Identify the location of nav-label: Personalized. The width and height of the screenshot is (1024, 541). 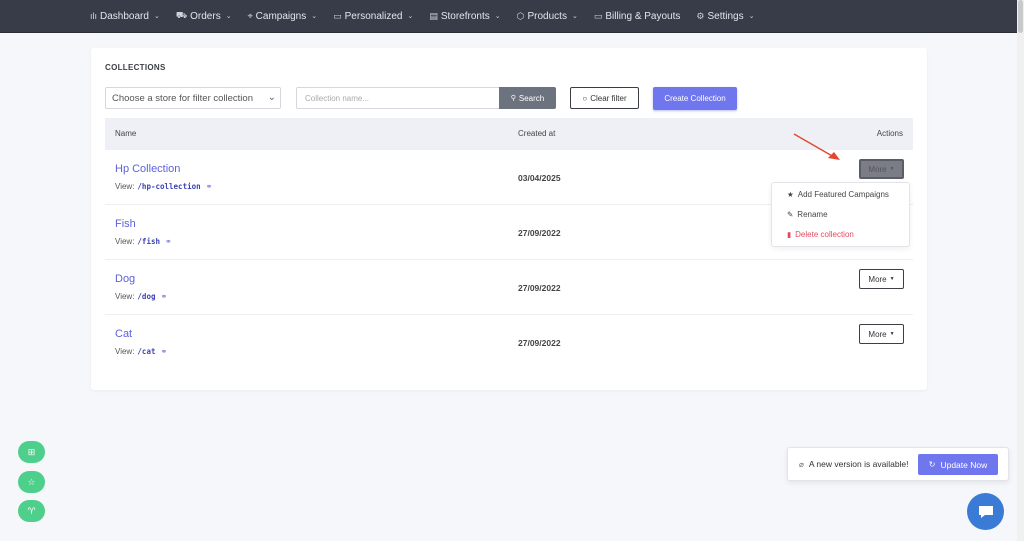
(373, 16).